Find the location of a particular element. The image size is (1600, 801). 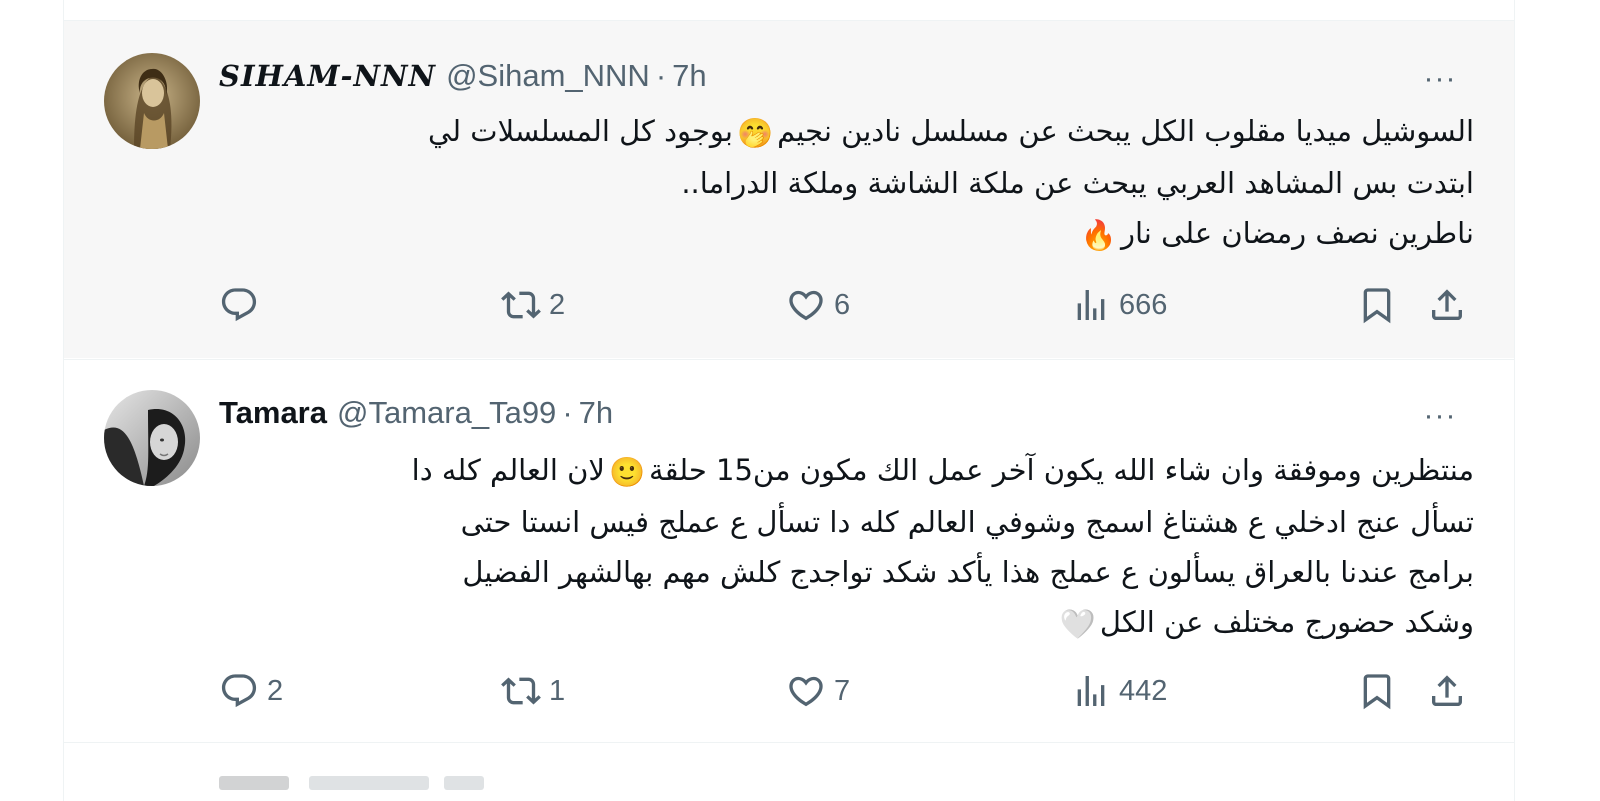

like-button: 6 is located at coordinates (818, 305).